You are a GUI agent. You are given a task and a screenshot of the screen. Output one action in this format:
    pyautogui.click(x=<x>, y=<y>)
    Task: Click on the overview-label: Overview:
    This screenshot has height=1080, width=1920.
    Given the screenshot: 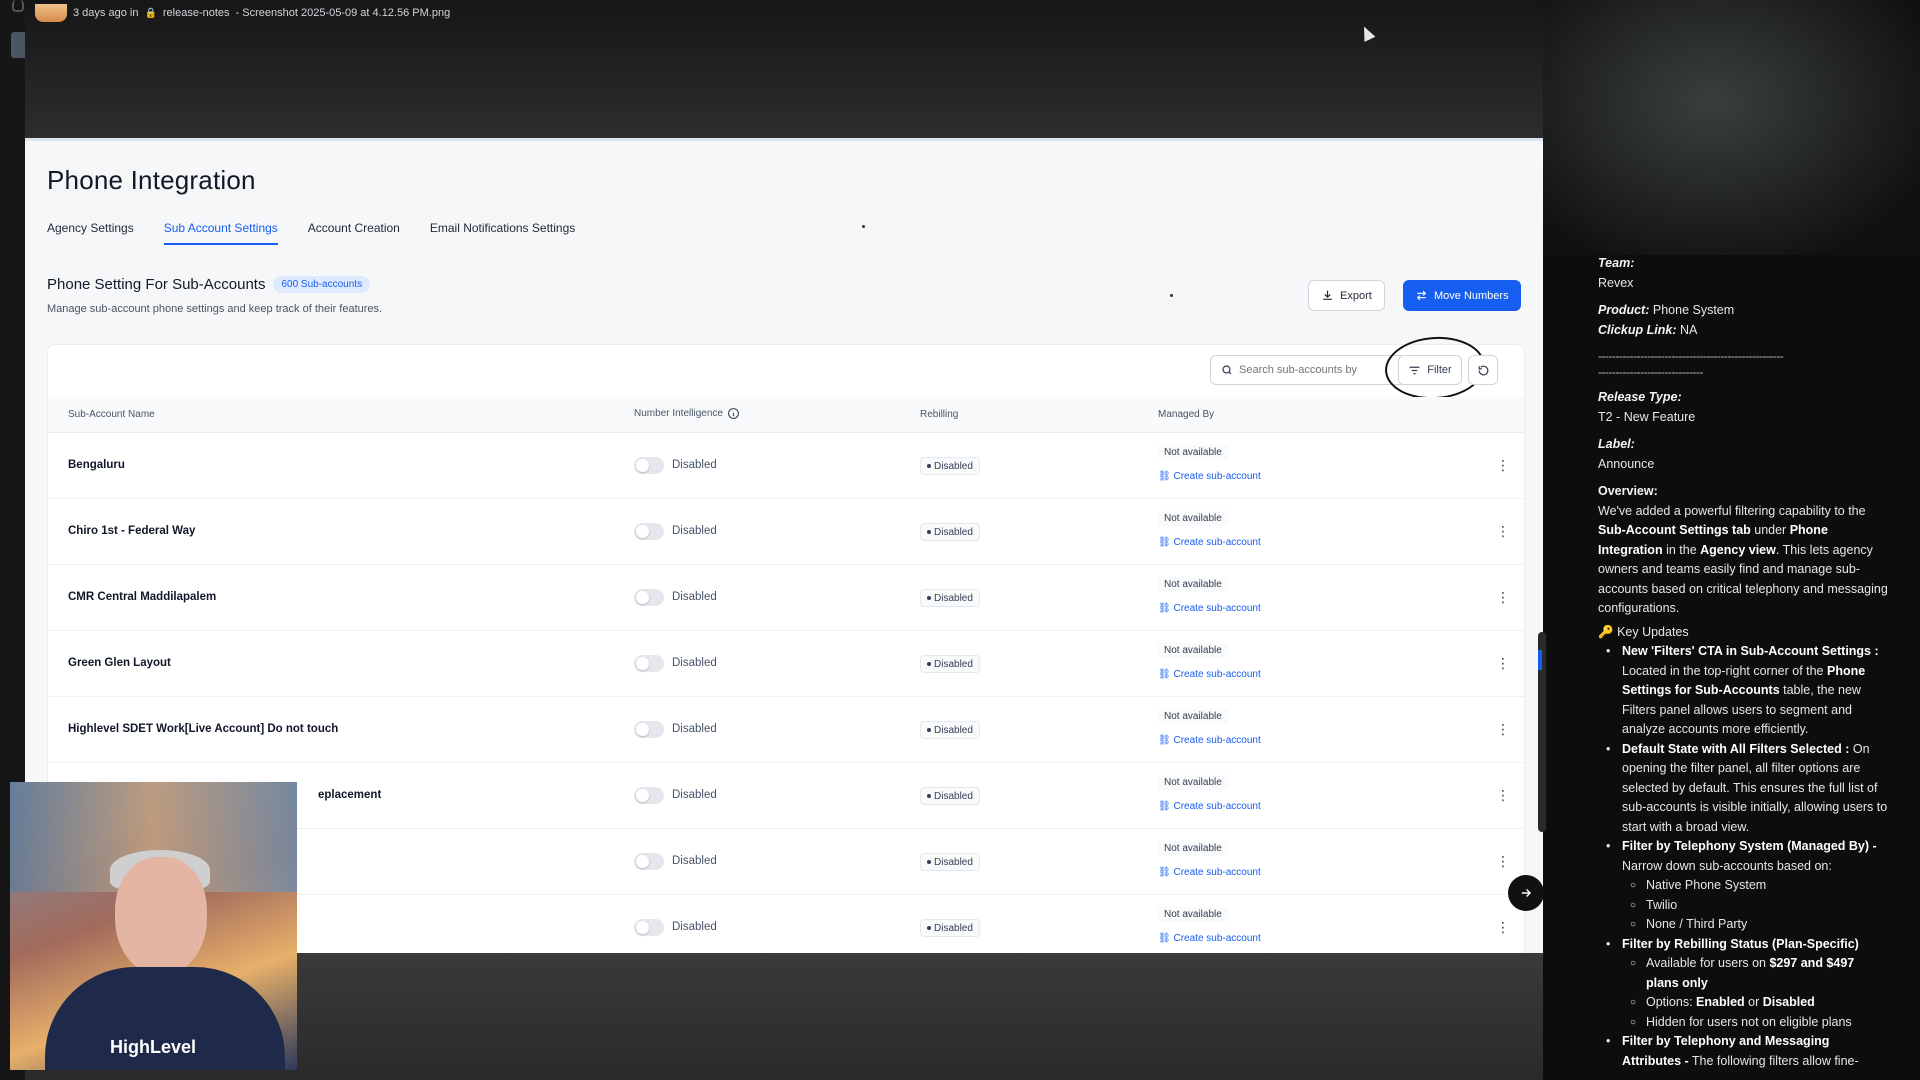 What is the action you would take?
    pyautogui.click(x=1628, y=491)
    